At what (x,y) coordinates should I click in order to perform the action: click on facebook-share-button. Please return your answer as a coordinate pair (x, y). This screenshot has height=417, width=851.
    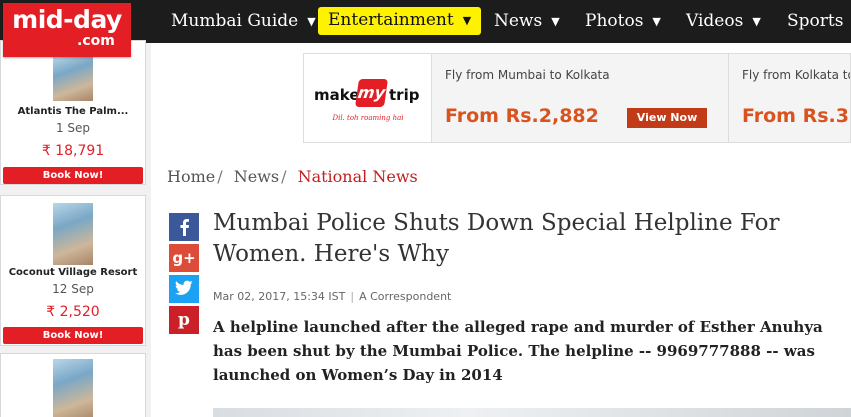
    Looking at the image, I should click on (184, 227).